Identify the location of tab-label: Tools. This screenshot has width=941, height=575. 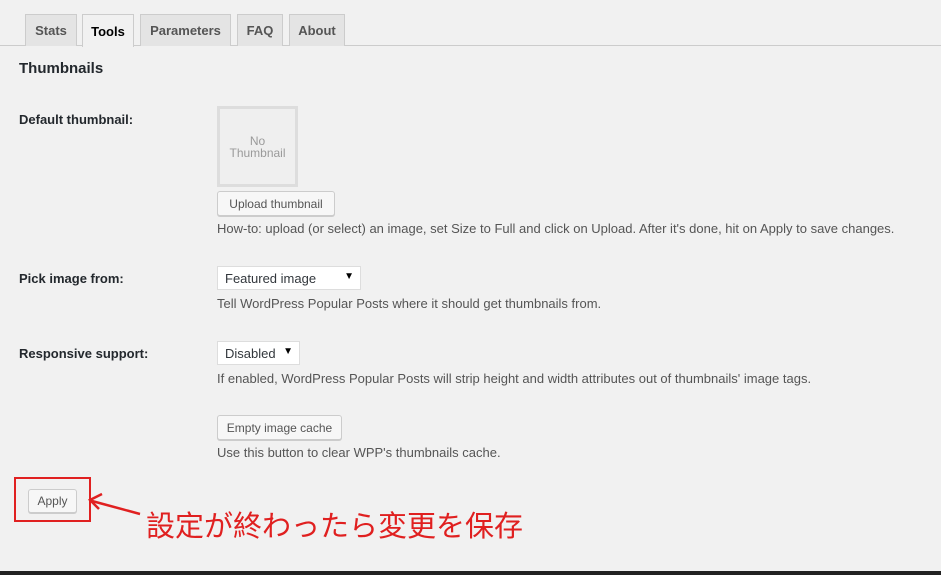
(108, 31).